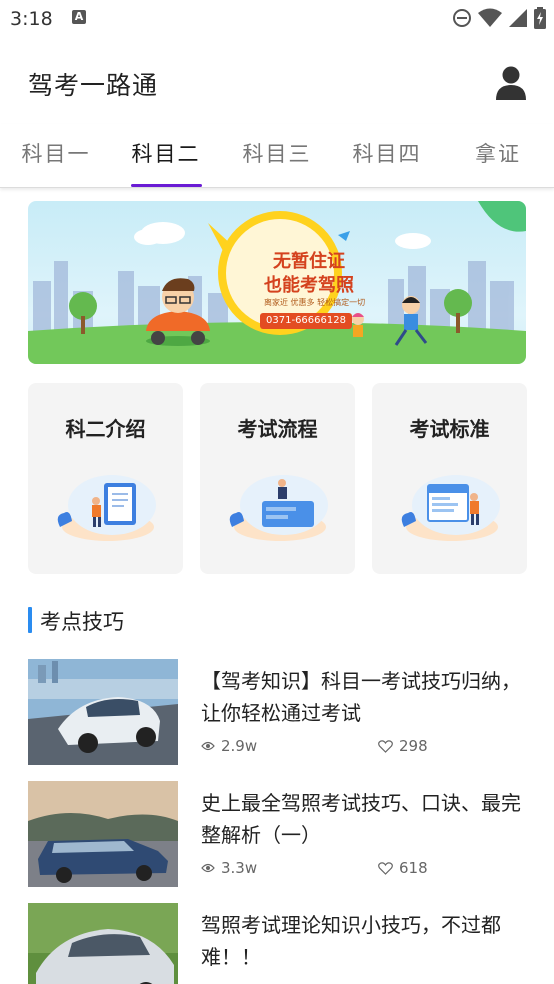  Describe the element at coordinates (351, 941) in the screenshot. I see `article-title: 驾照考试理论知识小技巧，不过都难！！` at that location.